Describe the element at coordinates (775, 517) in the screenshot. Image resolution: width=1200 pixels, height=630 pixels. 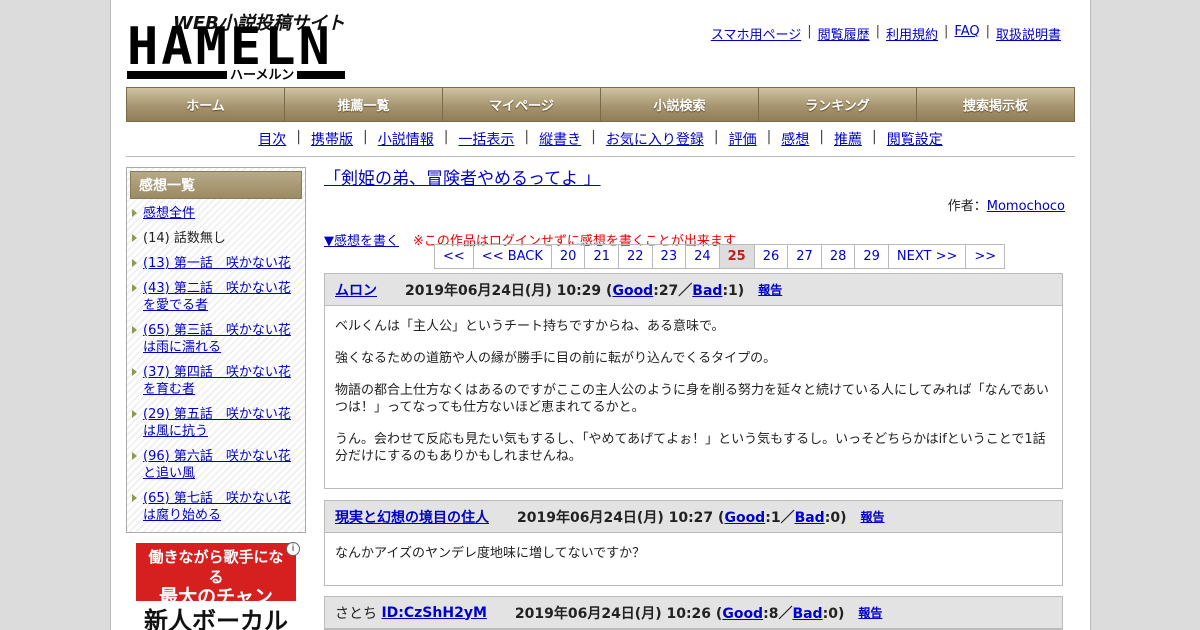
I see `good-count: 1` at that location.